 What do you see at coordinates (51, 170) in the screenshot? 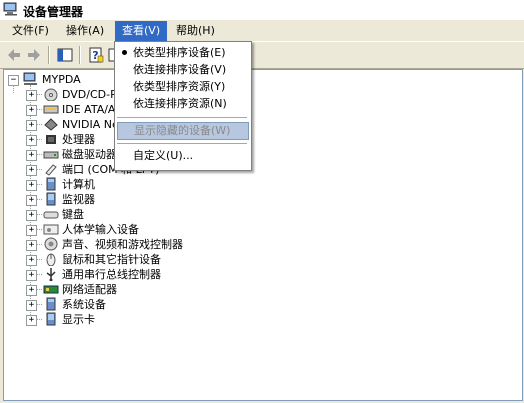
I see `port-icon` at bounding box center [51, 170].